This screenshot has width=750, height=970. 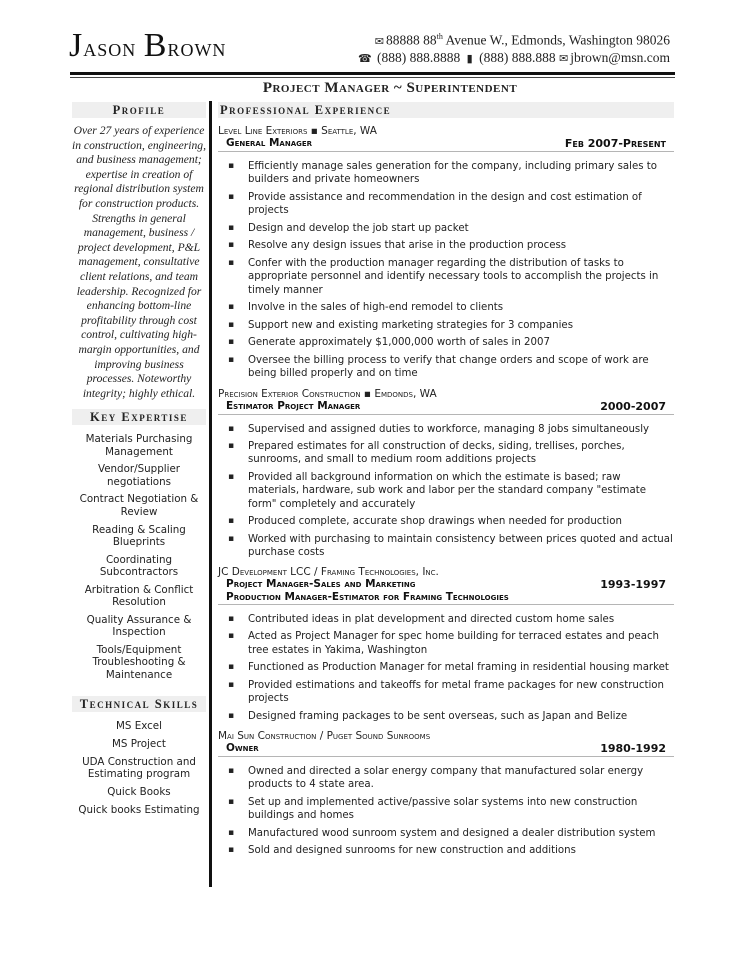 What do you see at coordinates (446, 144) in the screenshot?
I see `role-row: General Manager Feb 2007-Present` at bounding box center [446, 144].